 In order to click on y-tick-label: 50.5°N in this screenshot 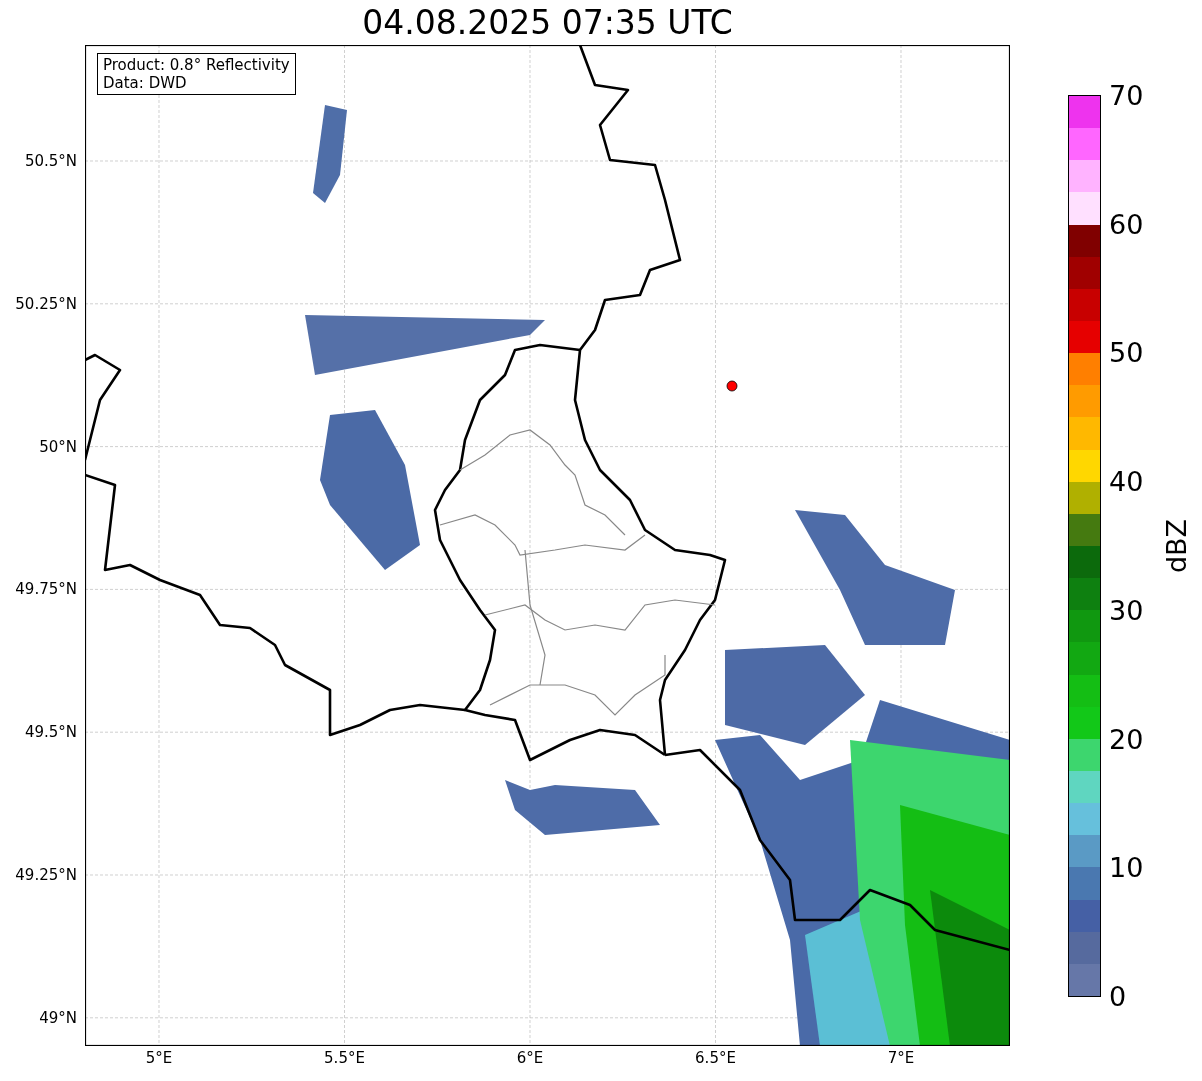, I will do `click(50, 161)`.